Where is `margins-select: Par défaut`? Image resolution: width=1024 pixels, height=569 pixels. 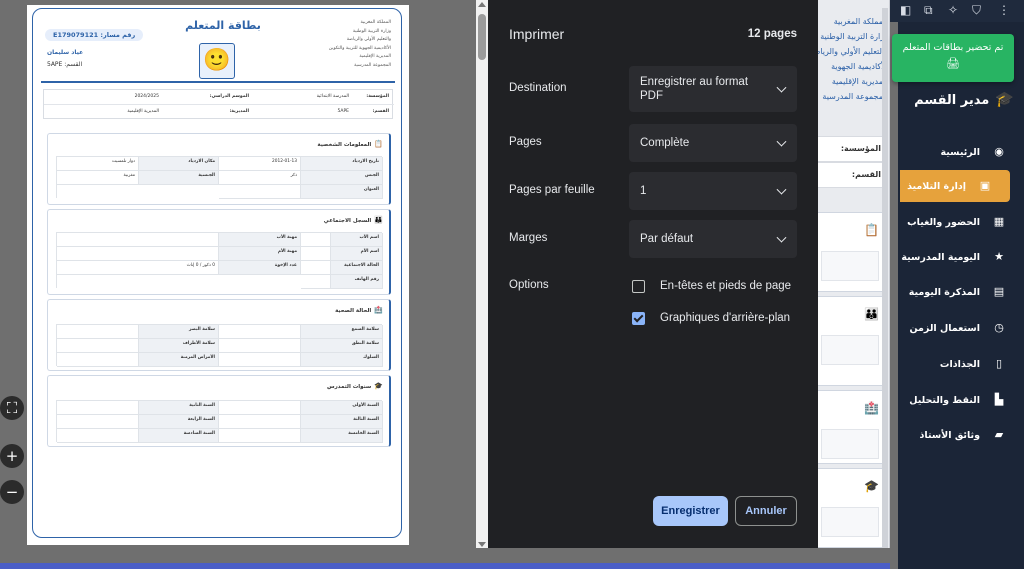 margins-select: Par défaut is located at coordinates (713, 239).